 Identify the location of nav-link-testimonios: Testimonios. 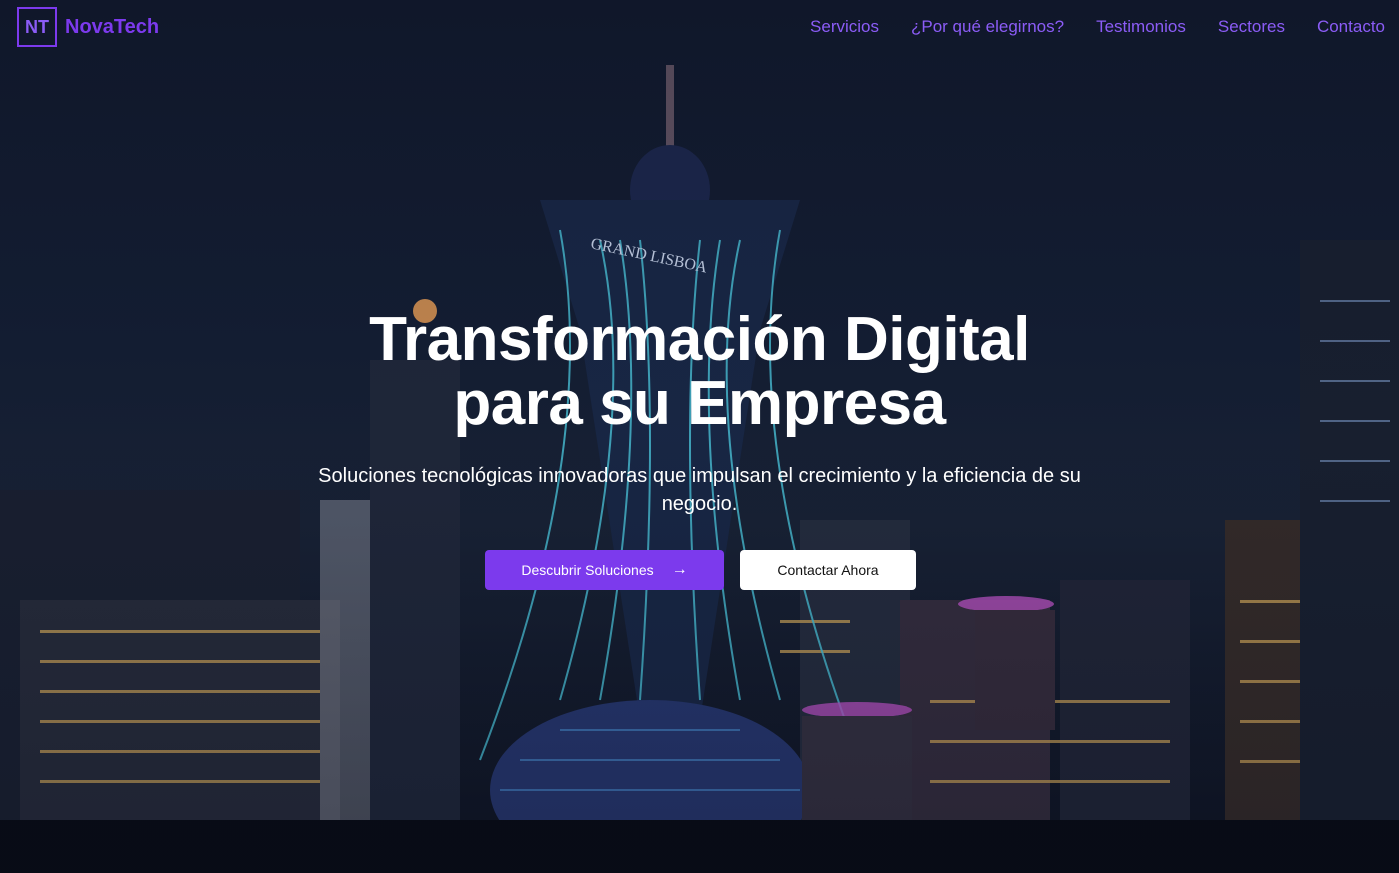
(1141, 27).